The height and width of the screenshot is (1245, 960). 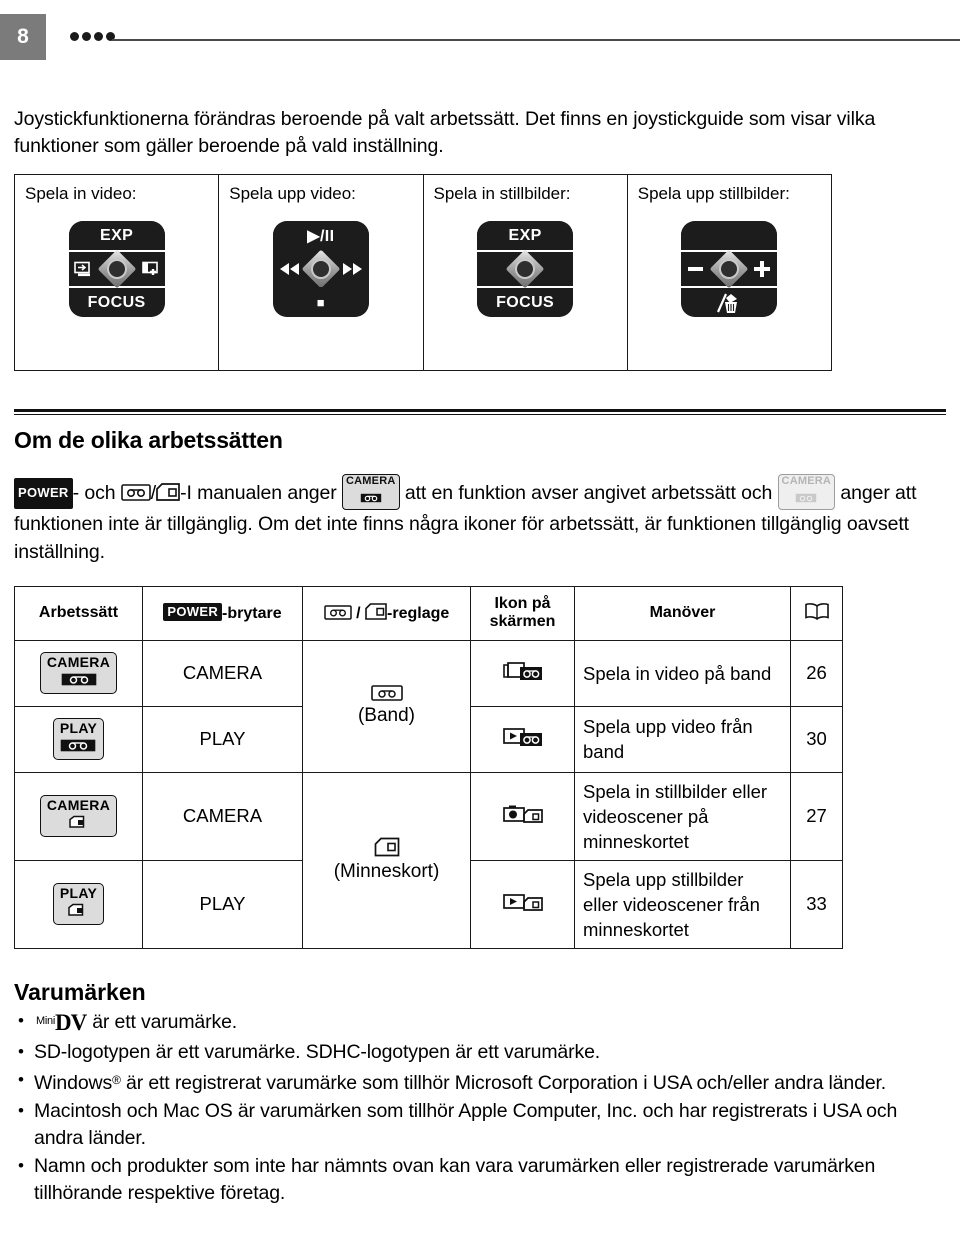 I want to click on erase-icon, so click(x=729, y=302).